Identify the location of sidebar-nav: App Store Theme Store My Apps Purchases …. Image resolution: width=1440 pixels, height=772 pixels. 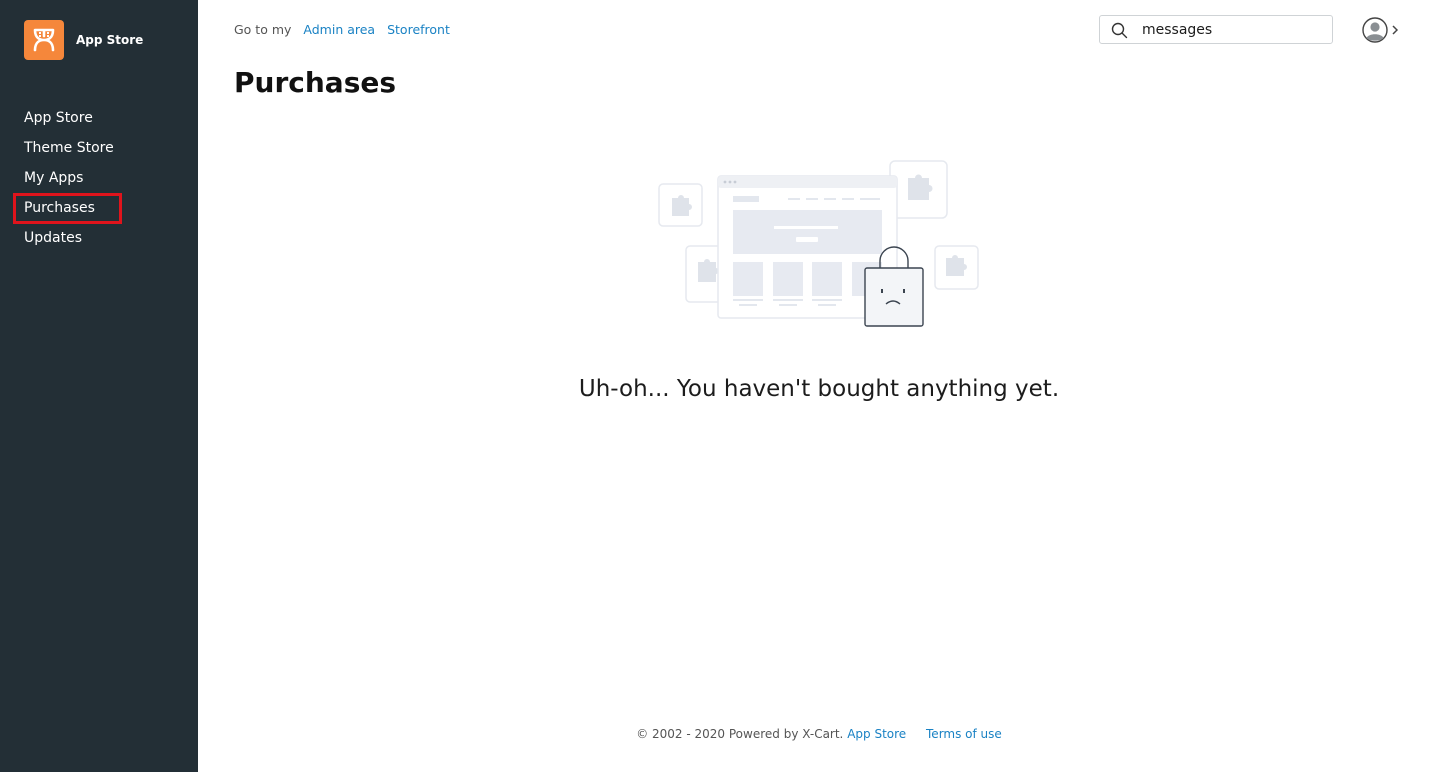
(99, 178).